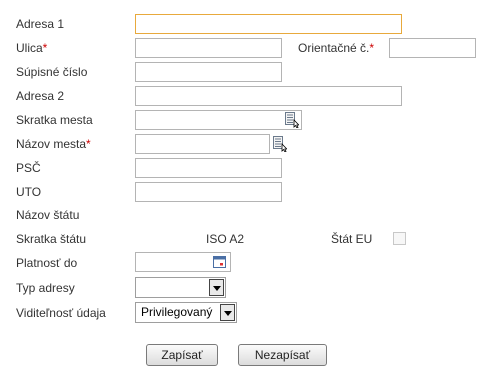 The width and height of the screenshot is (491, 378). Describe the element at coordinates (208, 72) in the screenshot. I see `supisne-input` at that location.